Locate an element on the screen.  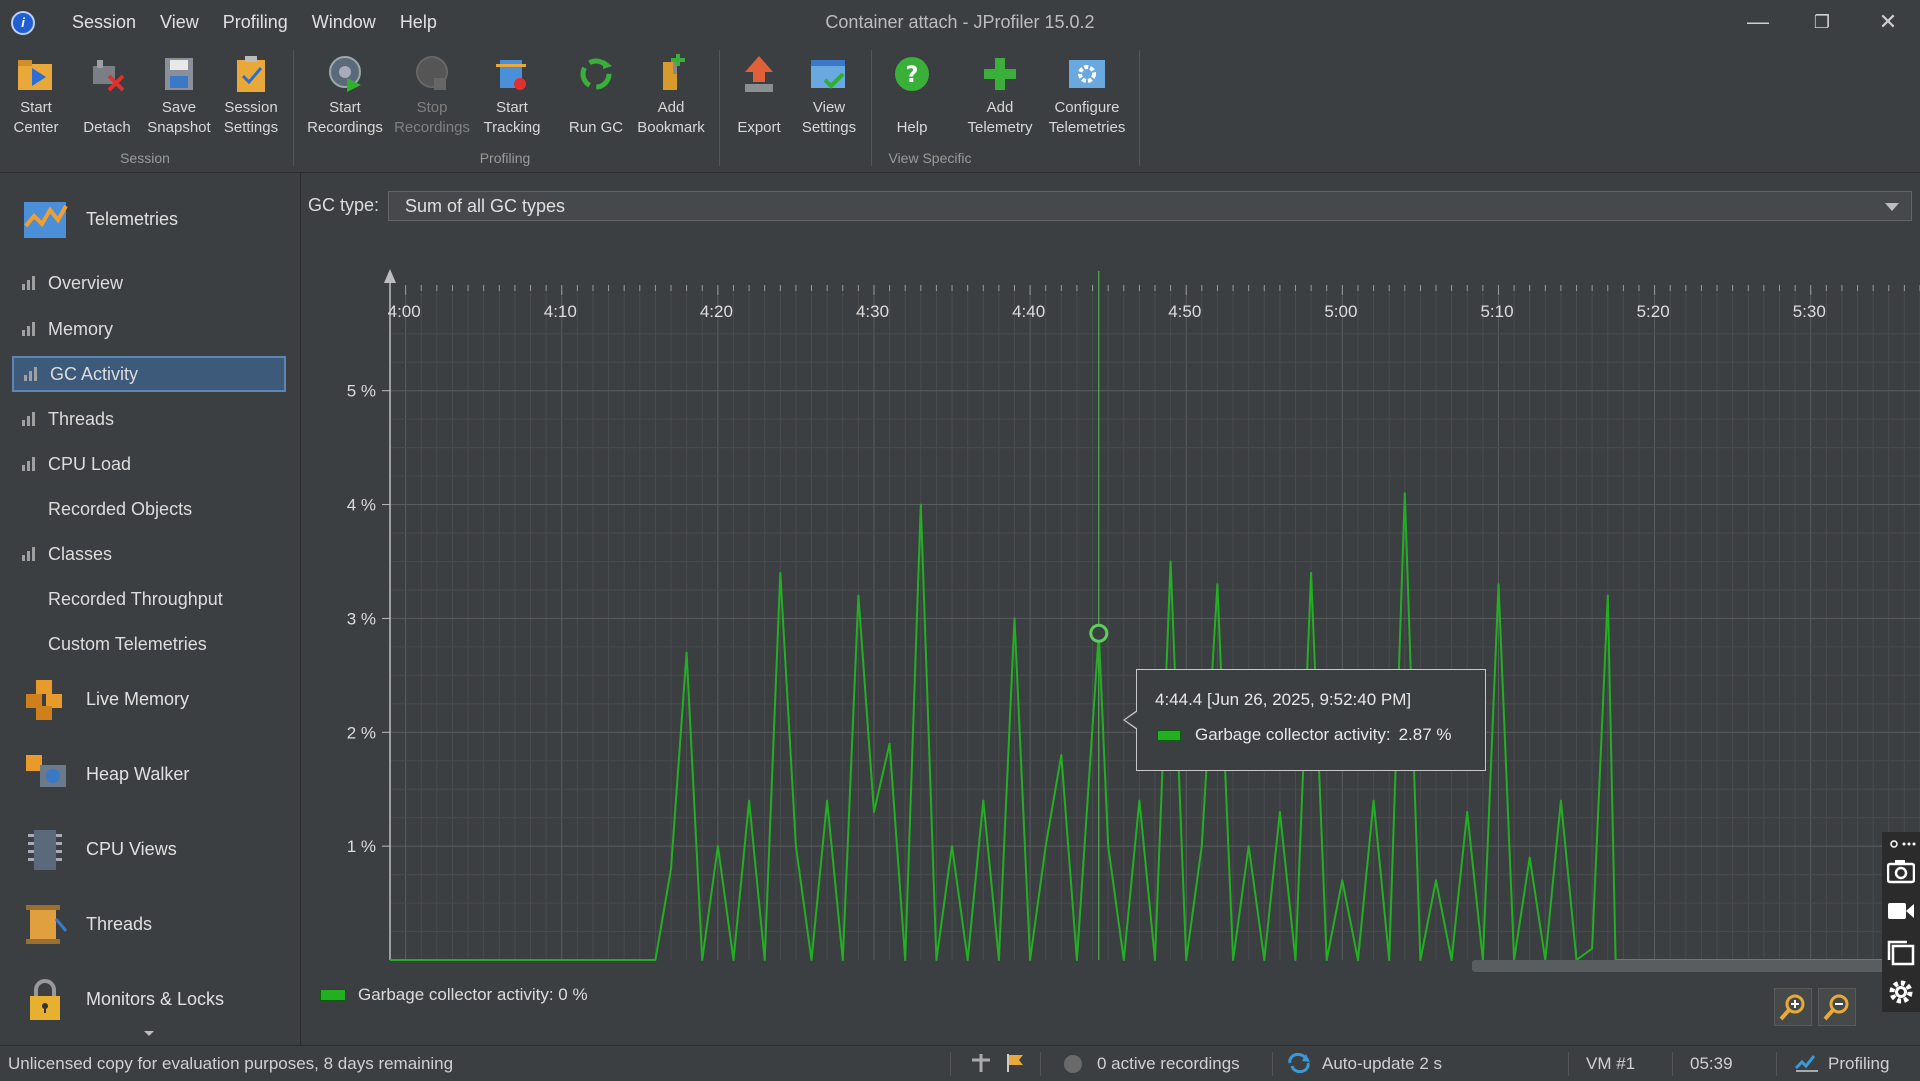
zoom-in-button is located at coordinates (1793, 1007).